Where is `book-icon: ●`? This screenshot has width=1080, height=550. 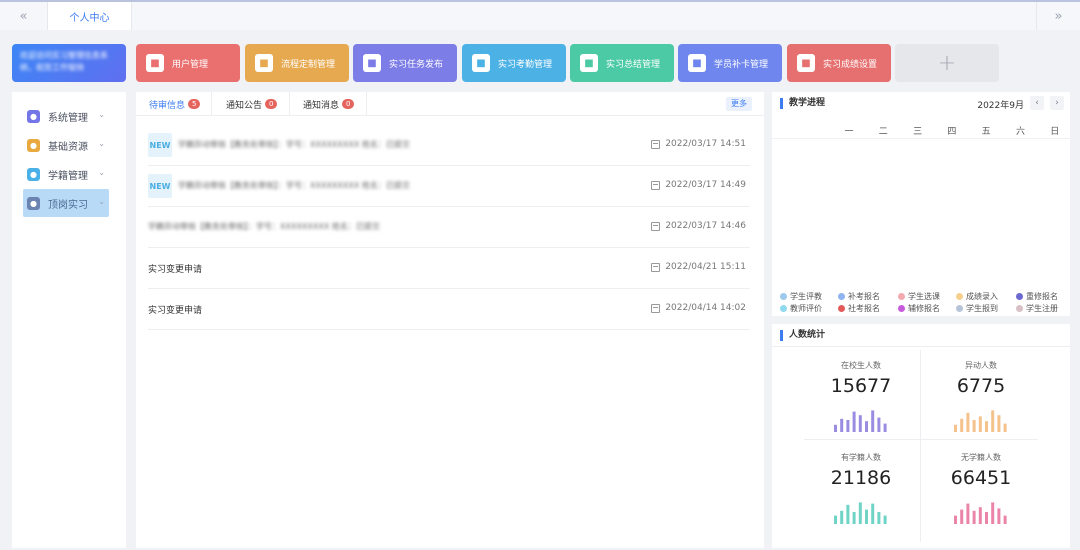 book-icon: ● is located at coordinates (33, 174).